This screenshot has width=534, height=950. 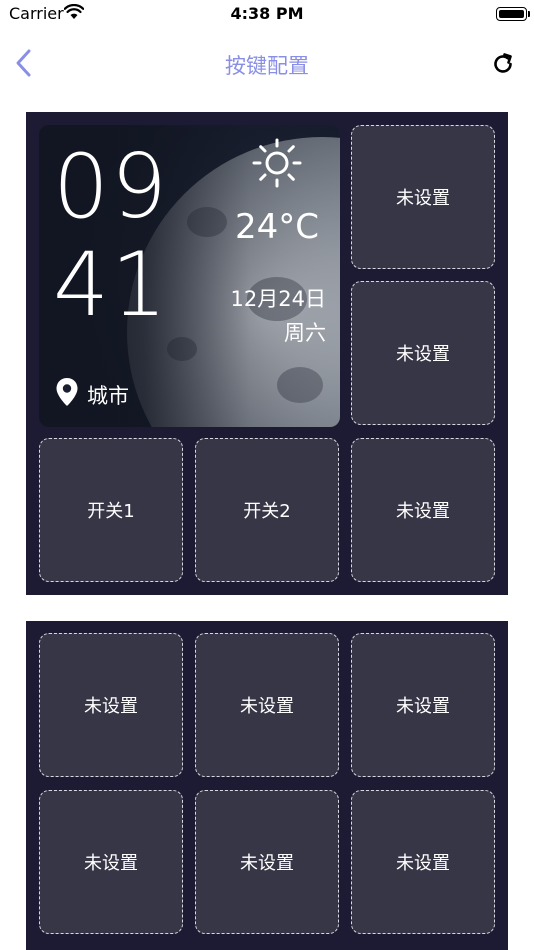 I want to click on key-slot: 开关1, so click(x=111, y=510).